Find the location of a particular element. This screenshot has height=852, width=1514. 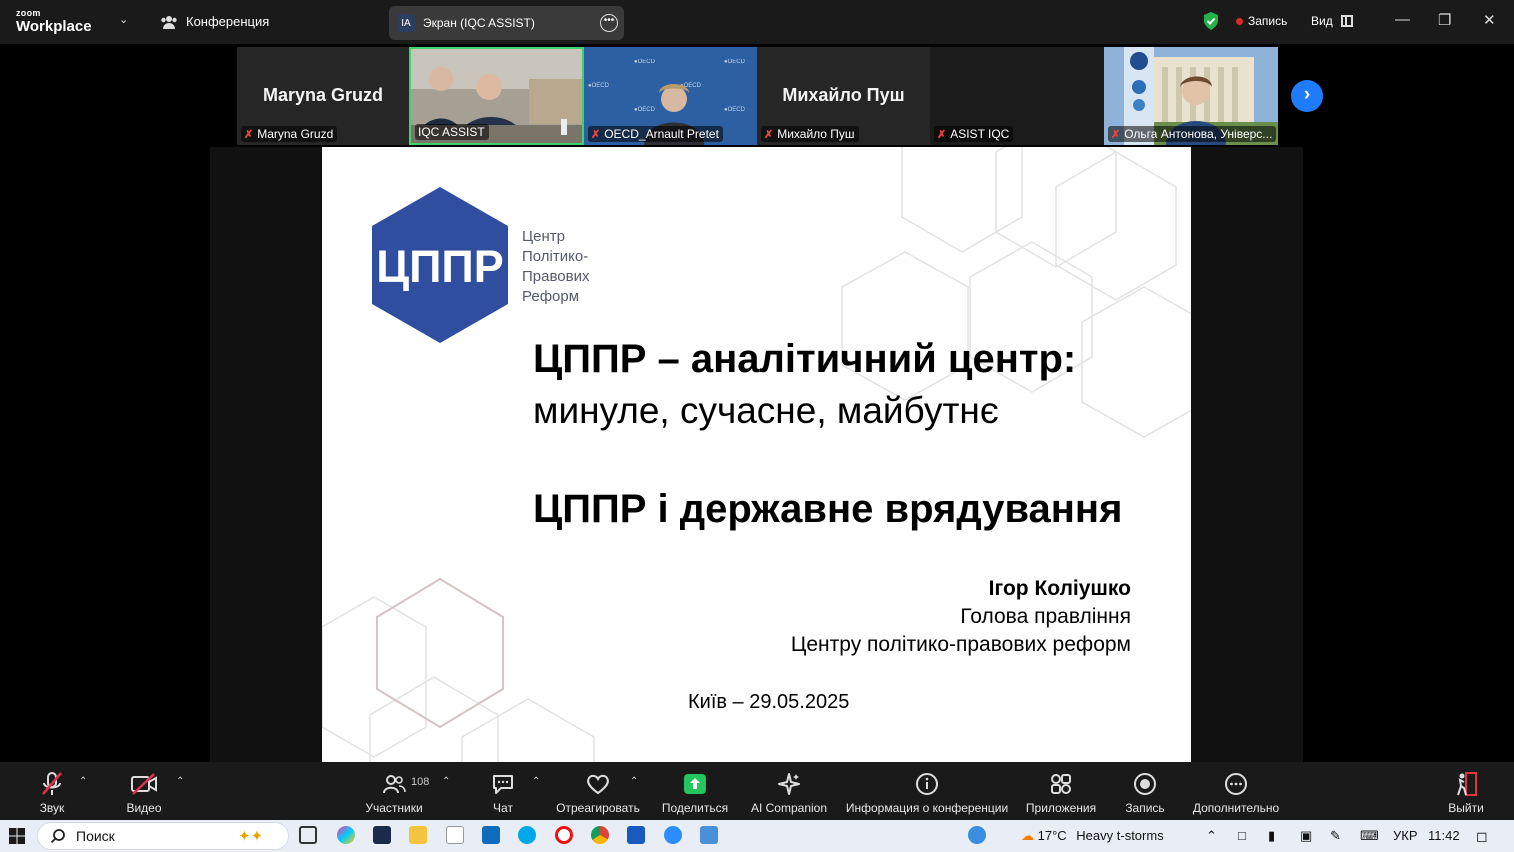

video-options-chevron-icon: ⌃ is located at coordinates (180, 781).